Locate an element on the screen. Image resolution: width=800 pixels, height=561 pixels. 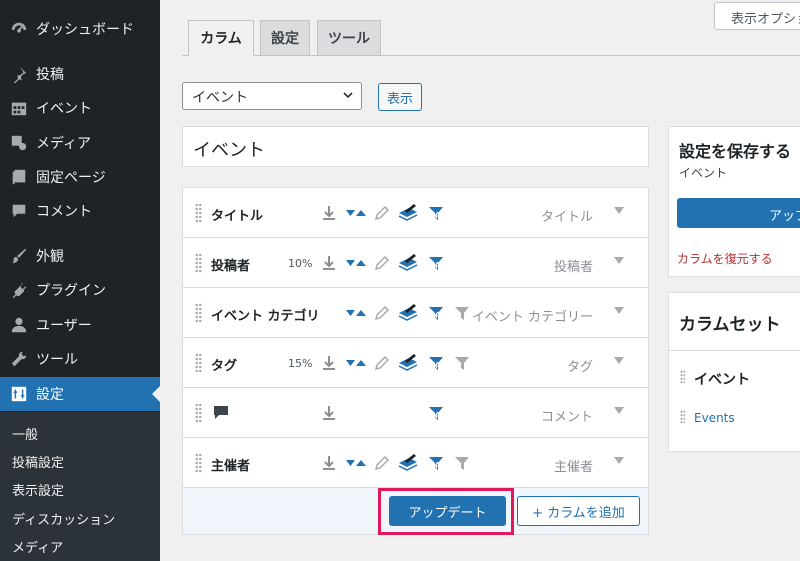
tab-settings: 設定 is located at coordinates (285, 38).